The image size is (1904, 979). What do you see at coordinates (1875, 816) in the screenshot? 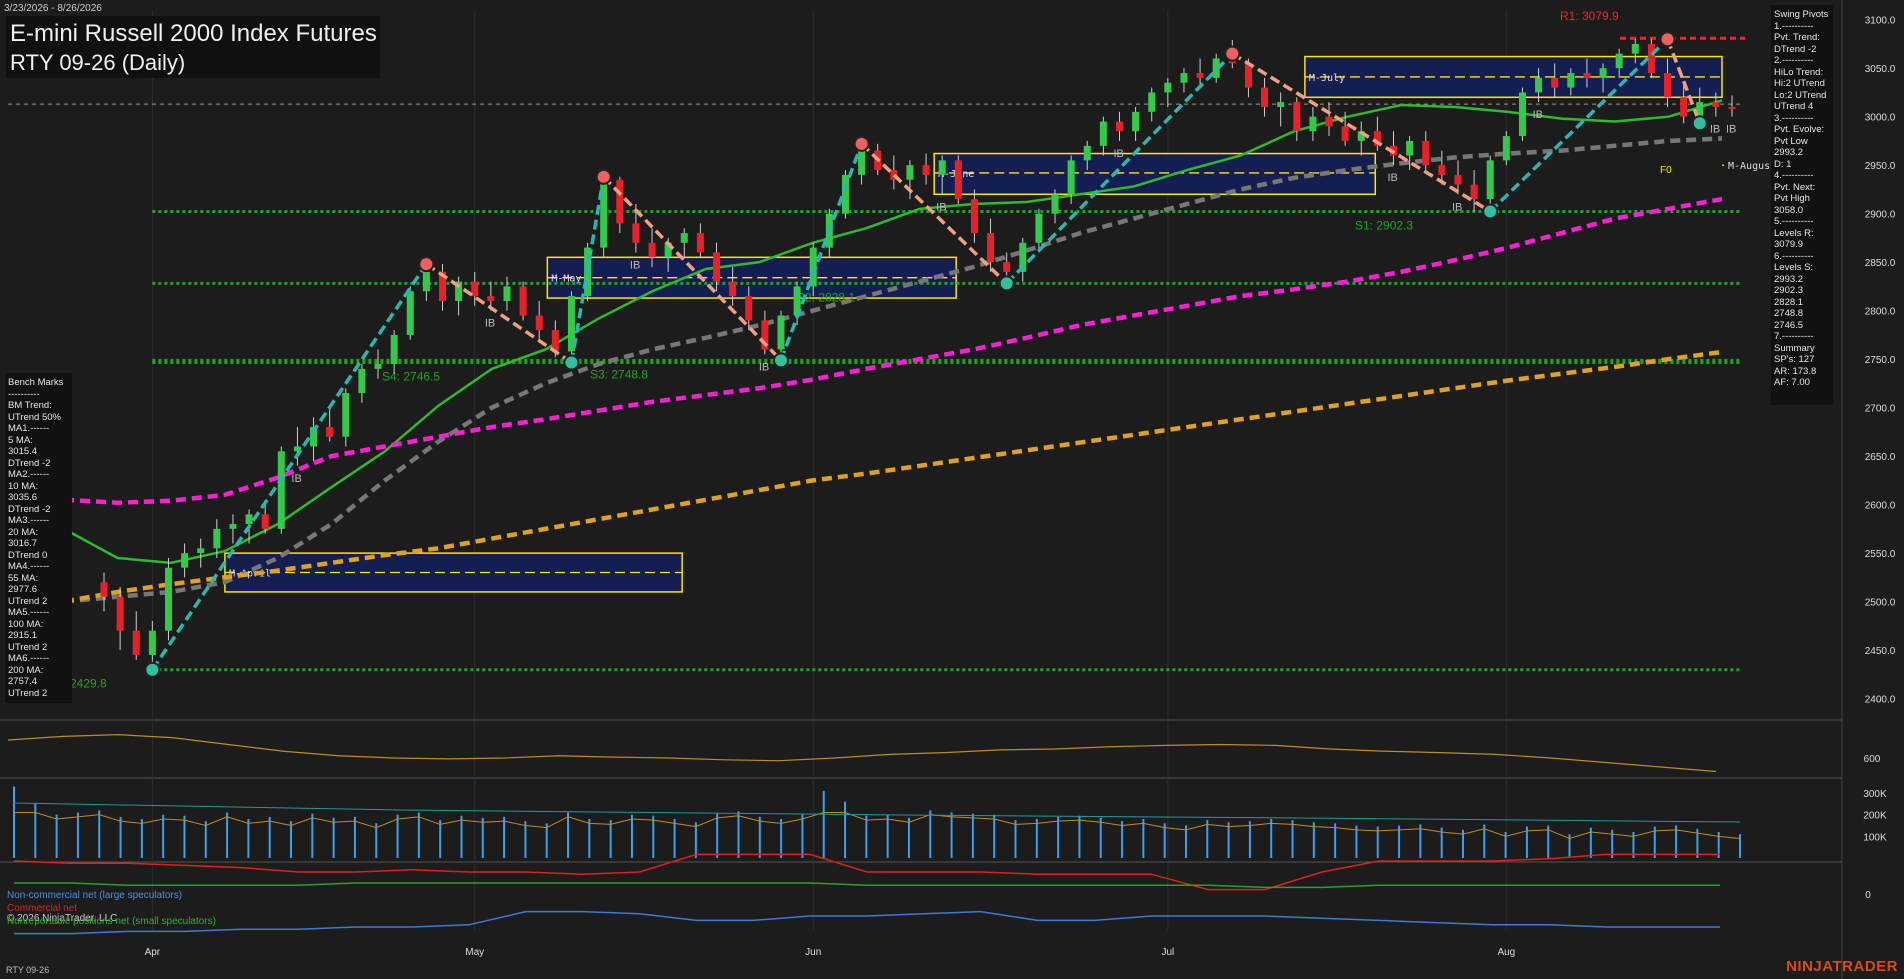
I see `sub2-y-tick: 200K` at bounding box center [1875, 816].